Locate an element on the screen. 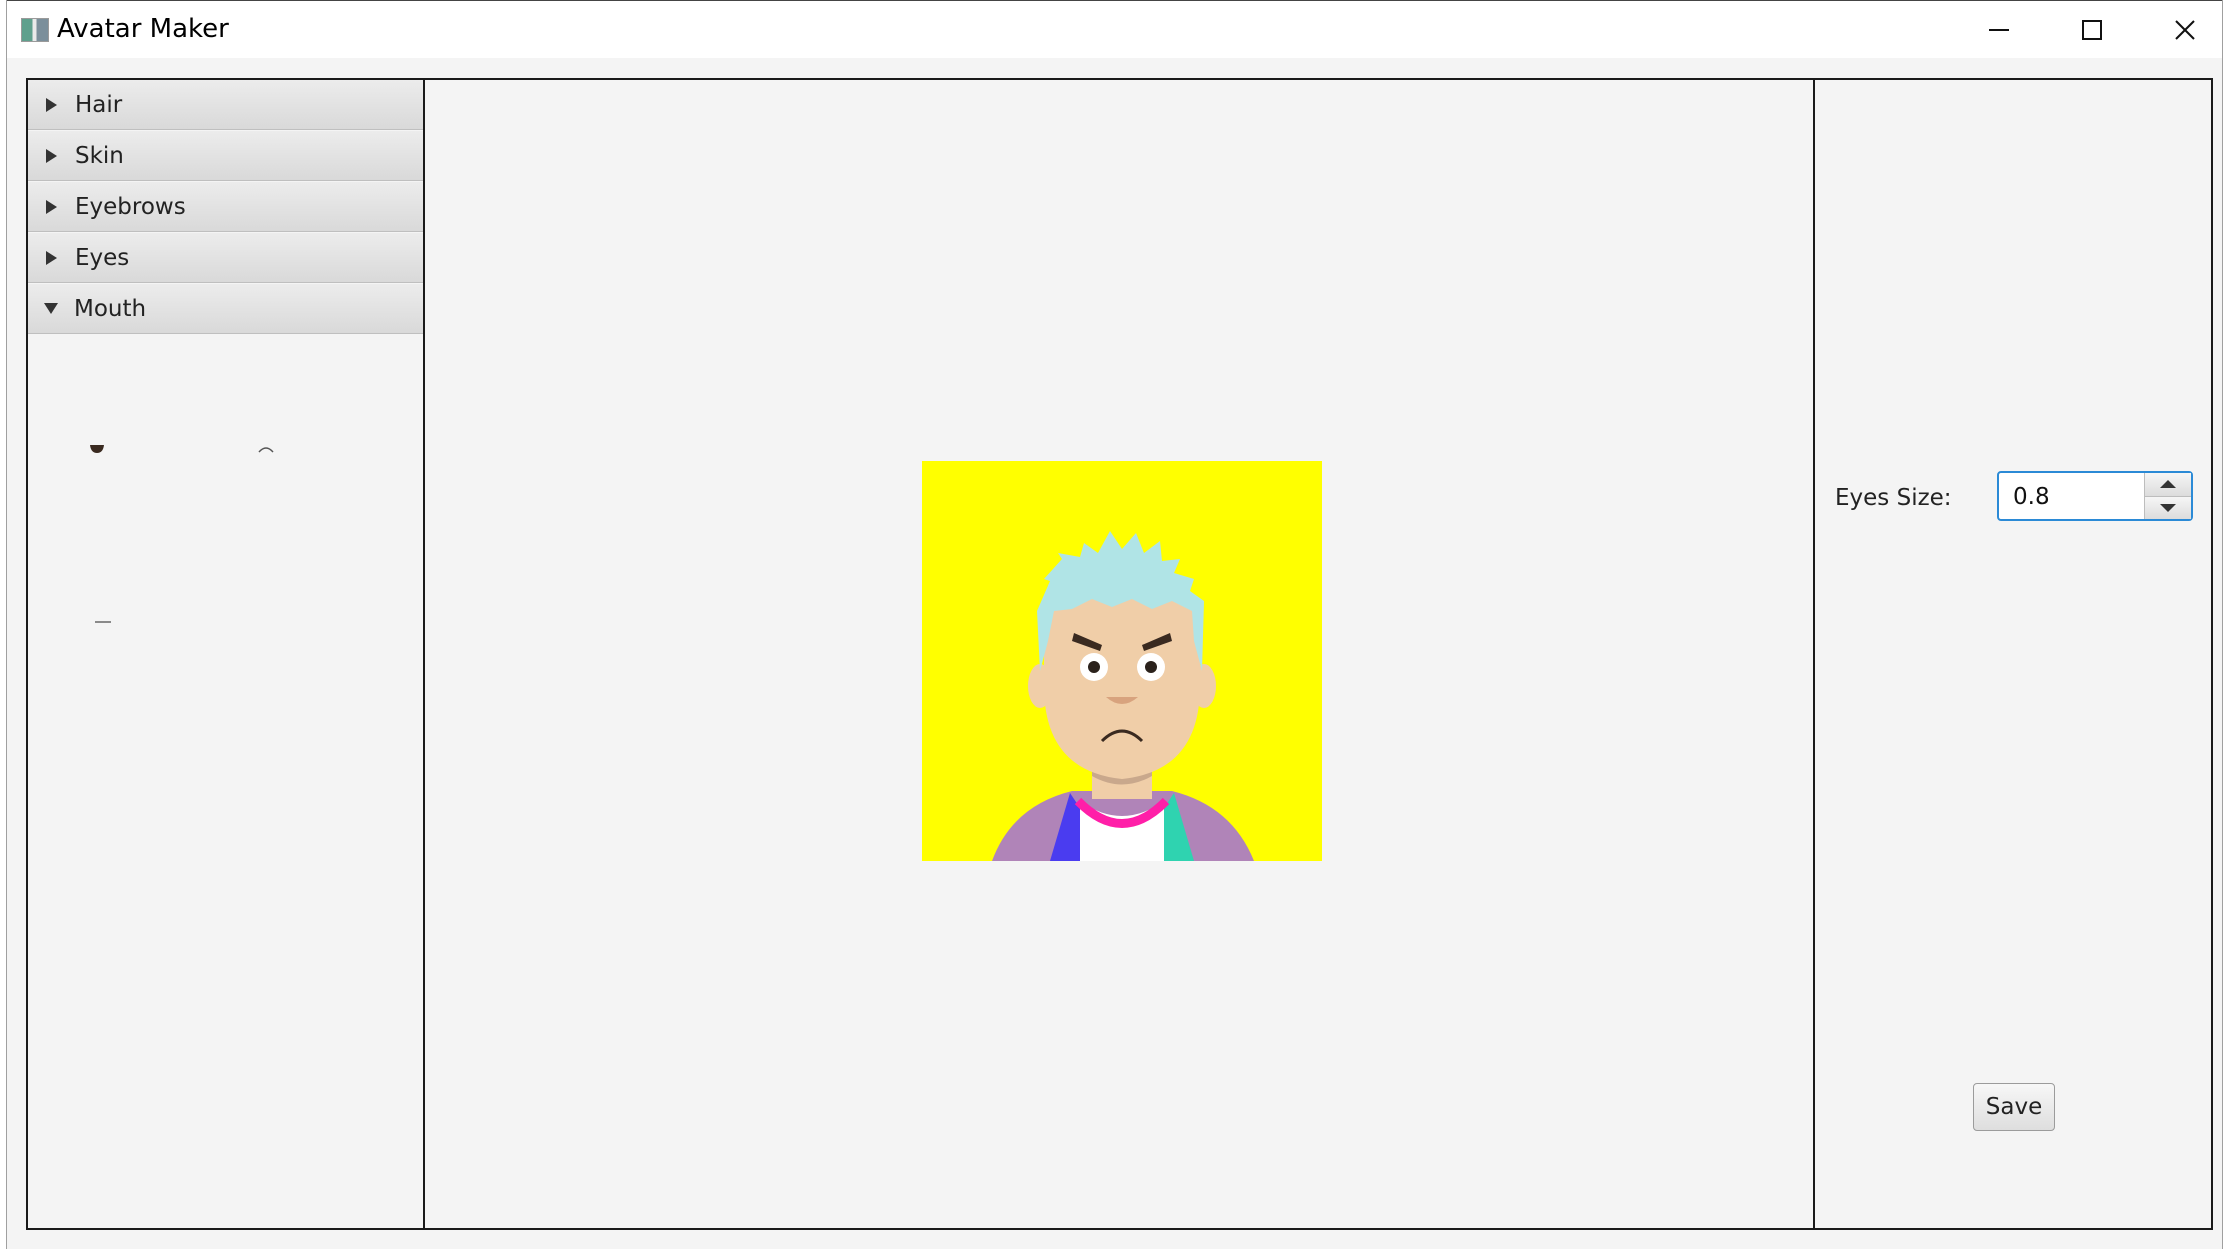  accordion-label: Hair is located at coordinates (99, 104).